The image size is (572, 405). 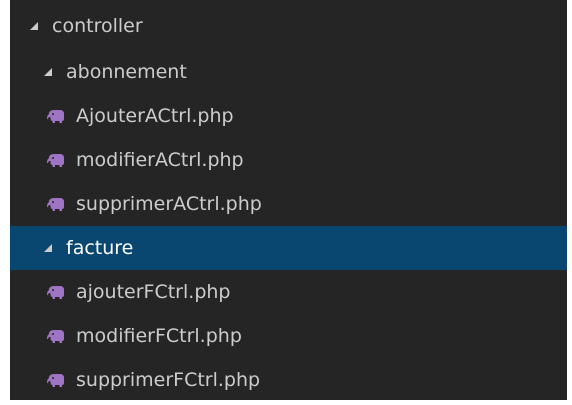 I want to click on tree-item-label: controller, so click(x=97, y=26).